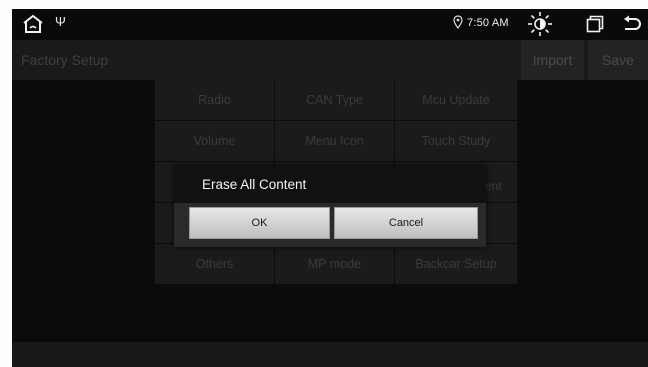 The image size is (648, 367). Describe the element at coordinates (632, 24) in the screenshot. I see `back-icon` at that location.